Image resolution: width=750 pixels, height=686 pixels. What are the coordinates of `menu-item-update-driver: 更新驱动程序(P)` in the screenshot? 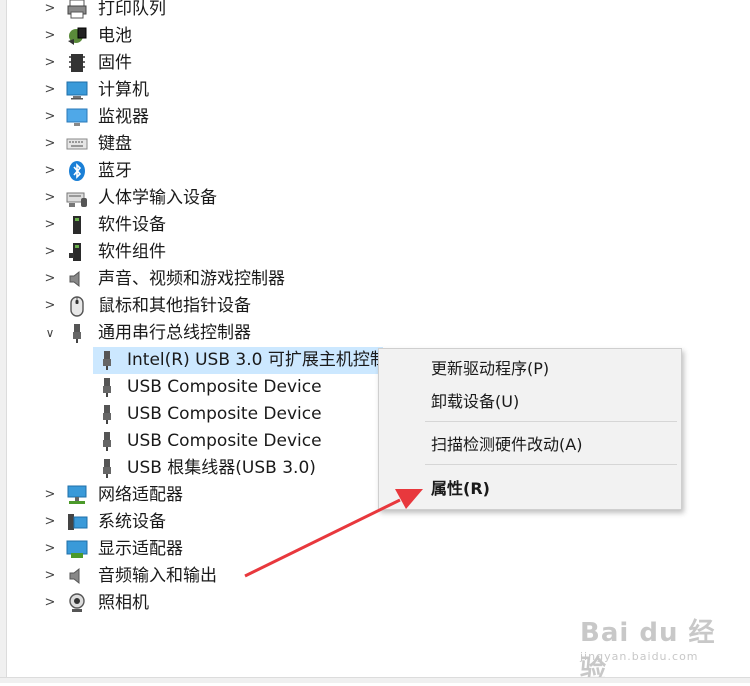 It's located at (490, 369).